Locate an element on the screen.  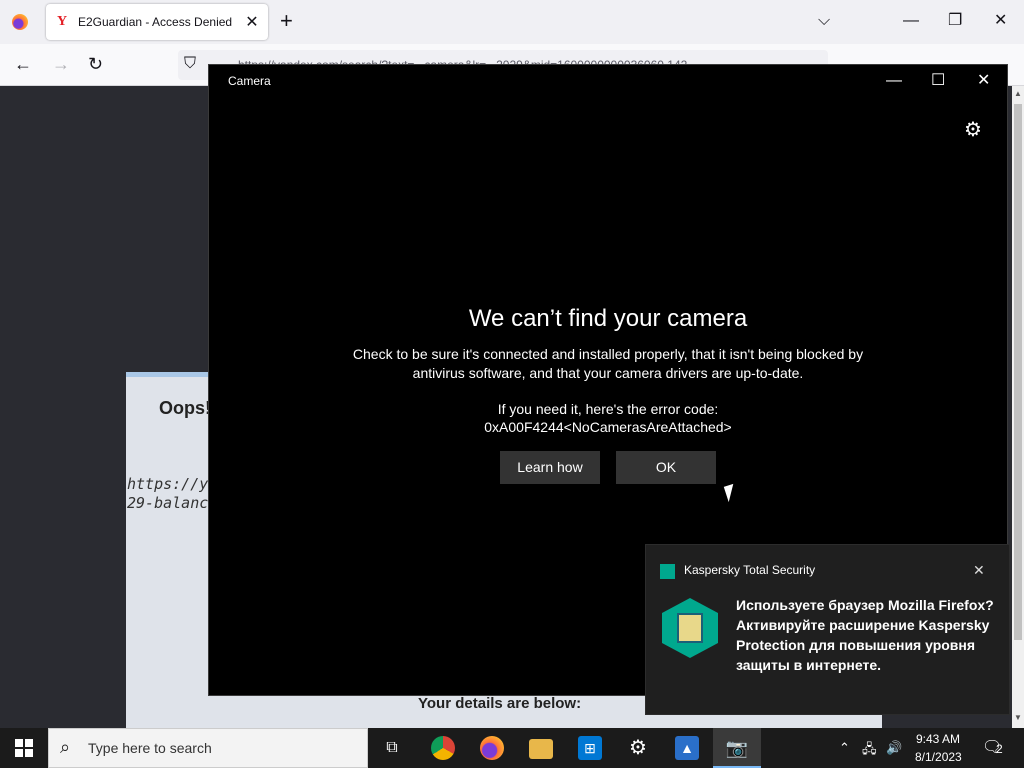
volume-icon: 🔊 is located at coordinates (894, 748).